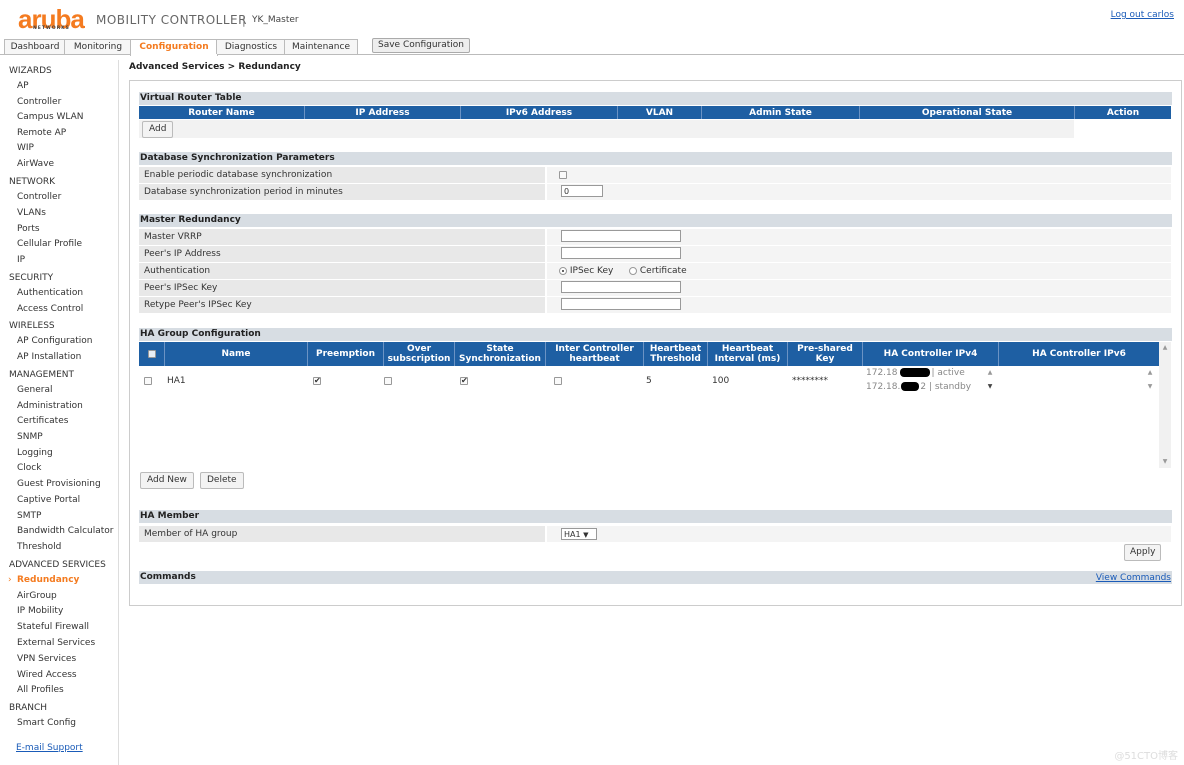 This screenshot has height=765, width=1184. I want to click on sidebar-item-ip: IP, so click(21, 260).